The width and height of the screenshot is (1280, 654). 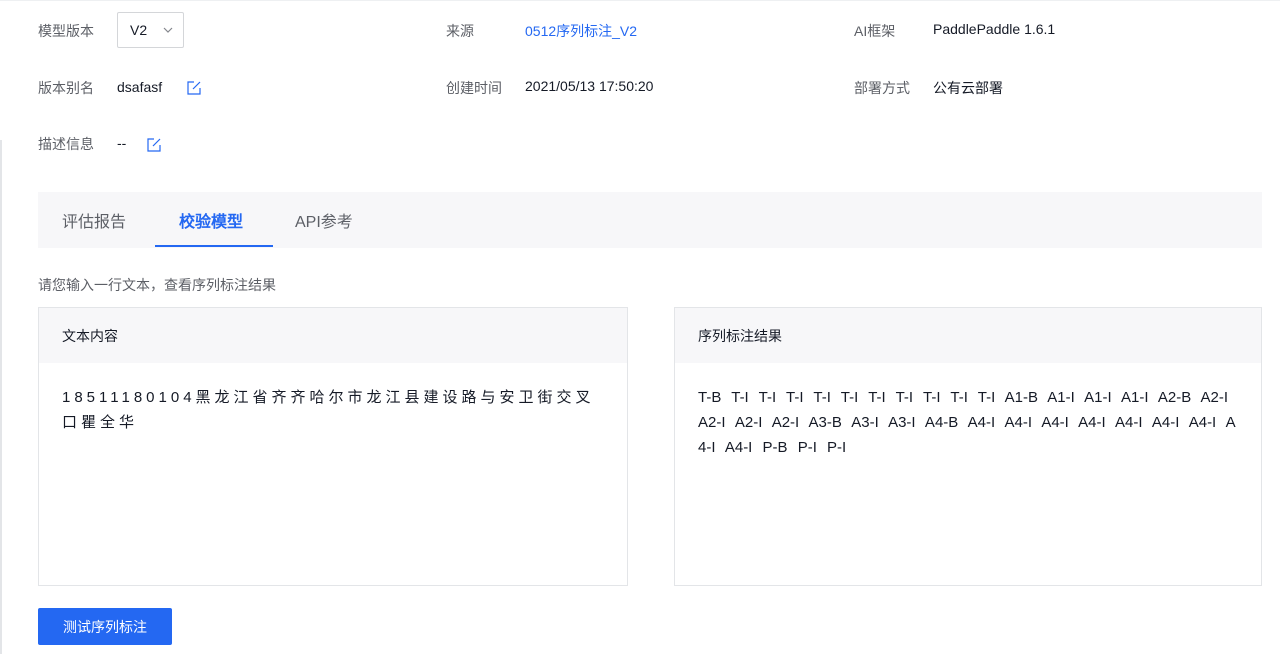 What do you see at coordinates (968, 335) in the screenshot?
I see `result-panel-title: 序列标注结果` at bounding box center [968, 335].